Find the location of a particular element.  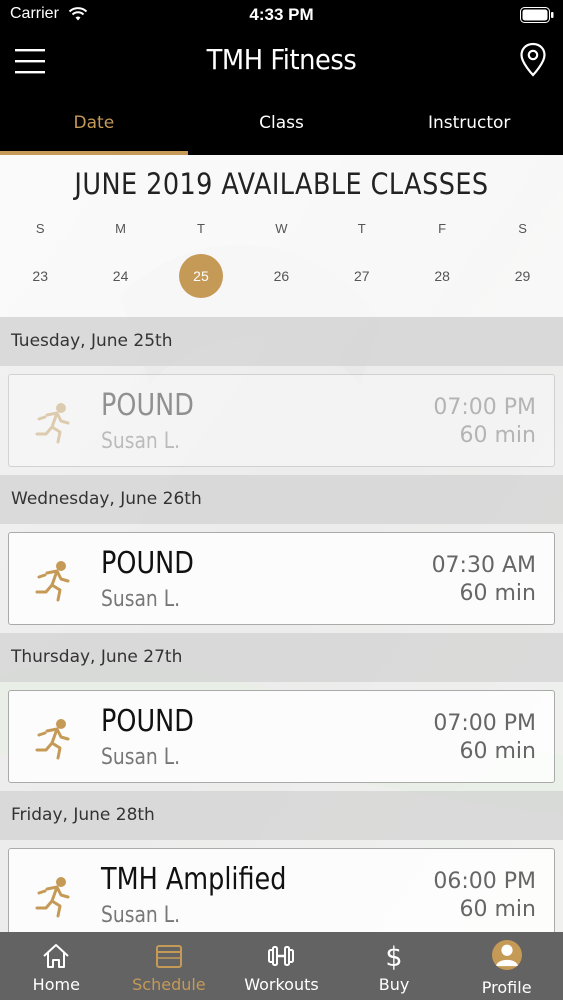

date-row: 23 24 25 26 27 28 29 is located at coordinates (281, 276).